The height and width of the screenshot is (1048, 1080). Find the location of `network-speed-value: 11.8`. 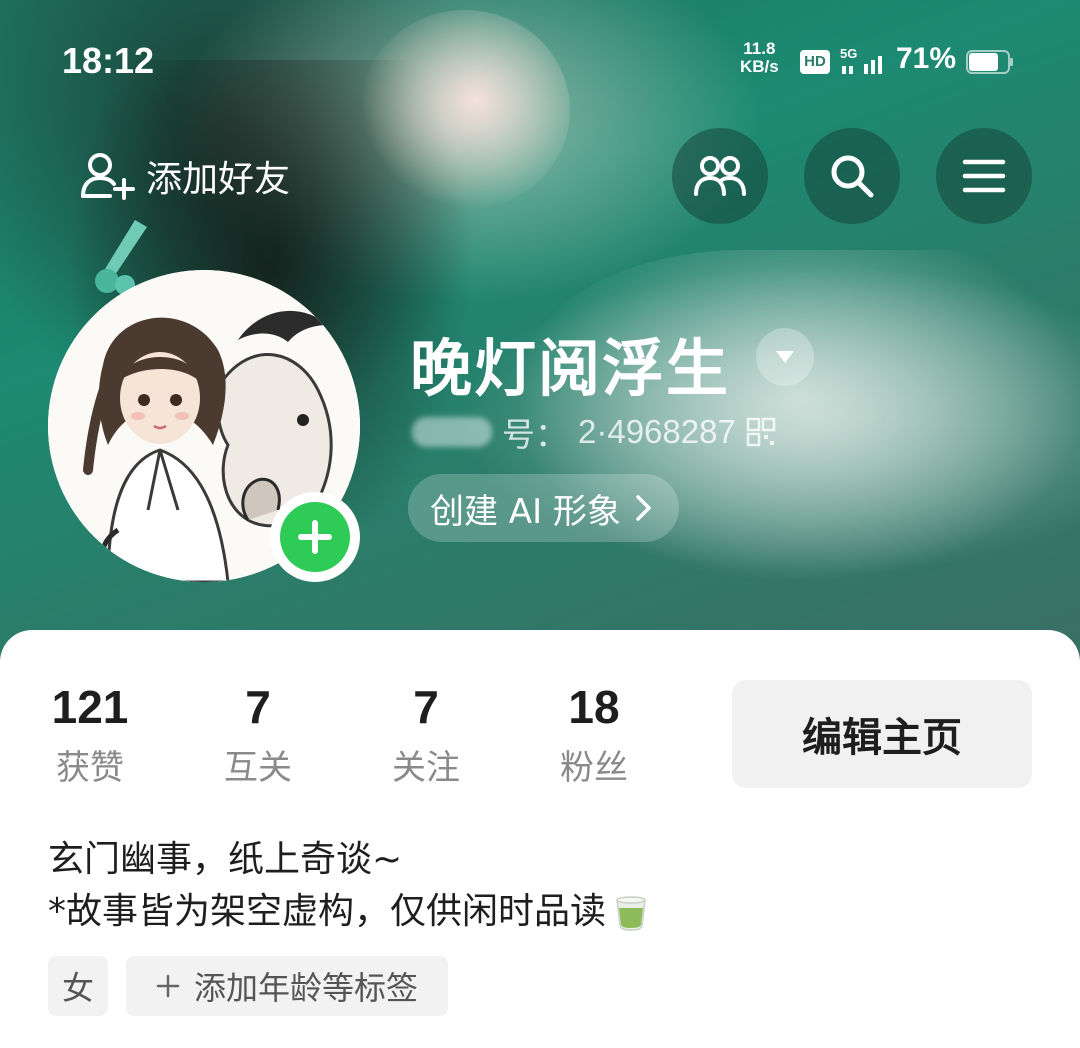

network-speed-value: 11.8 is located at coordinates (759, 48).